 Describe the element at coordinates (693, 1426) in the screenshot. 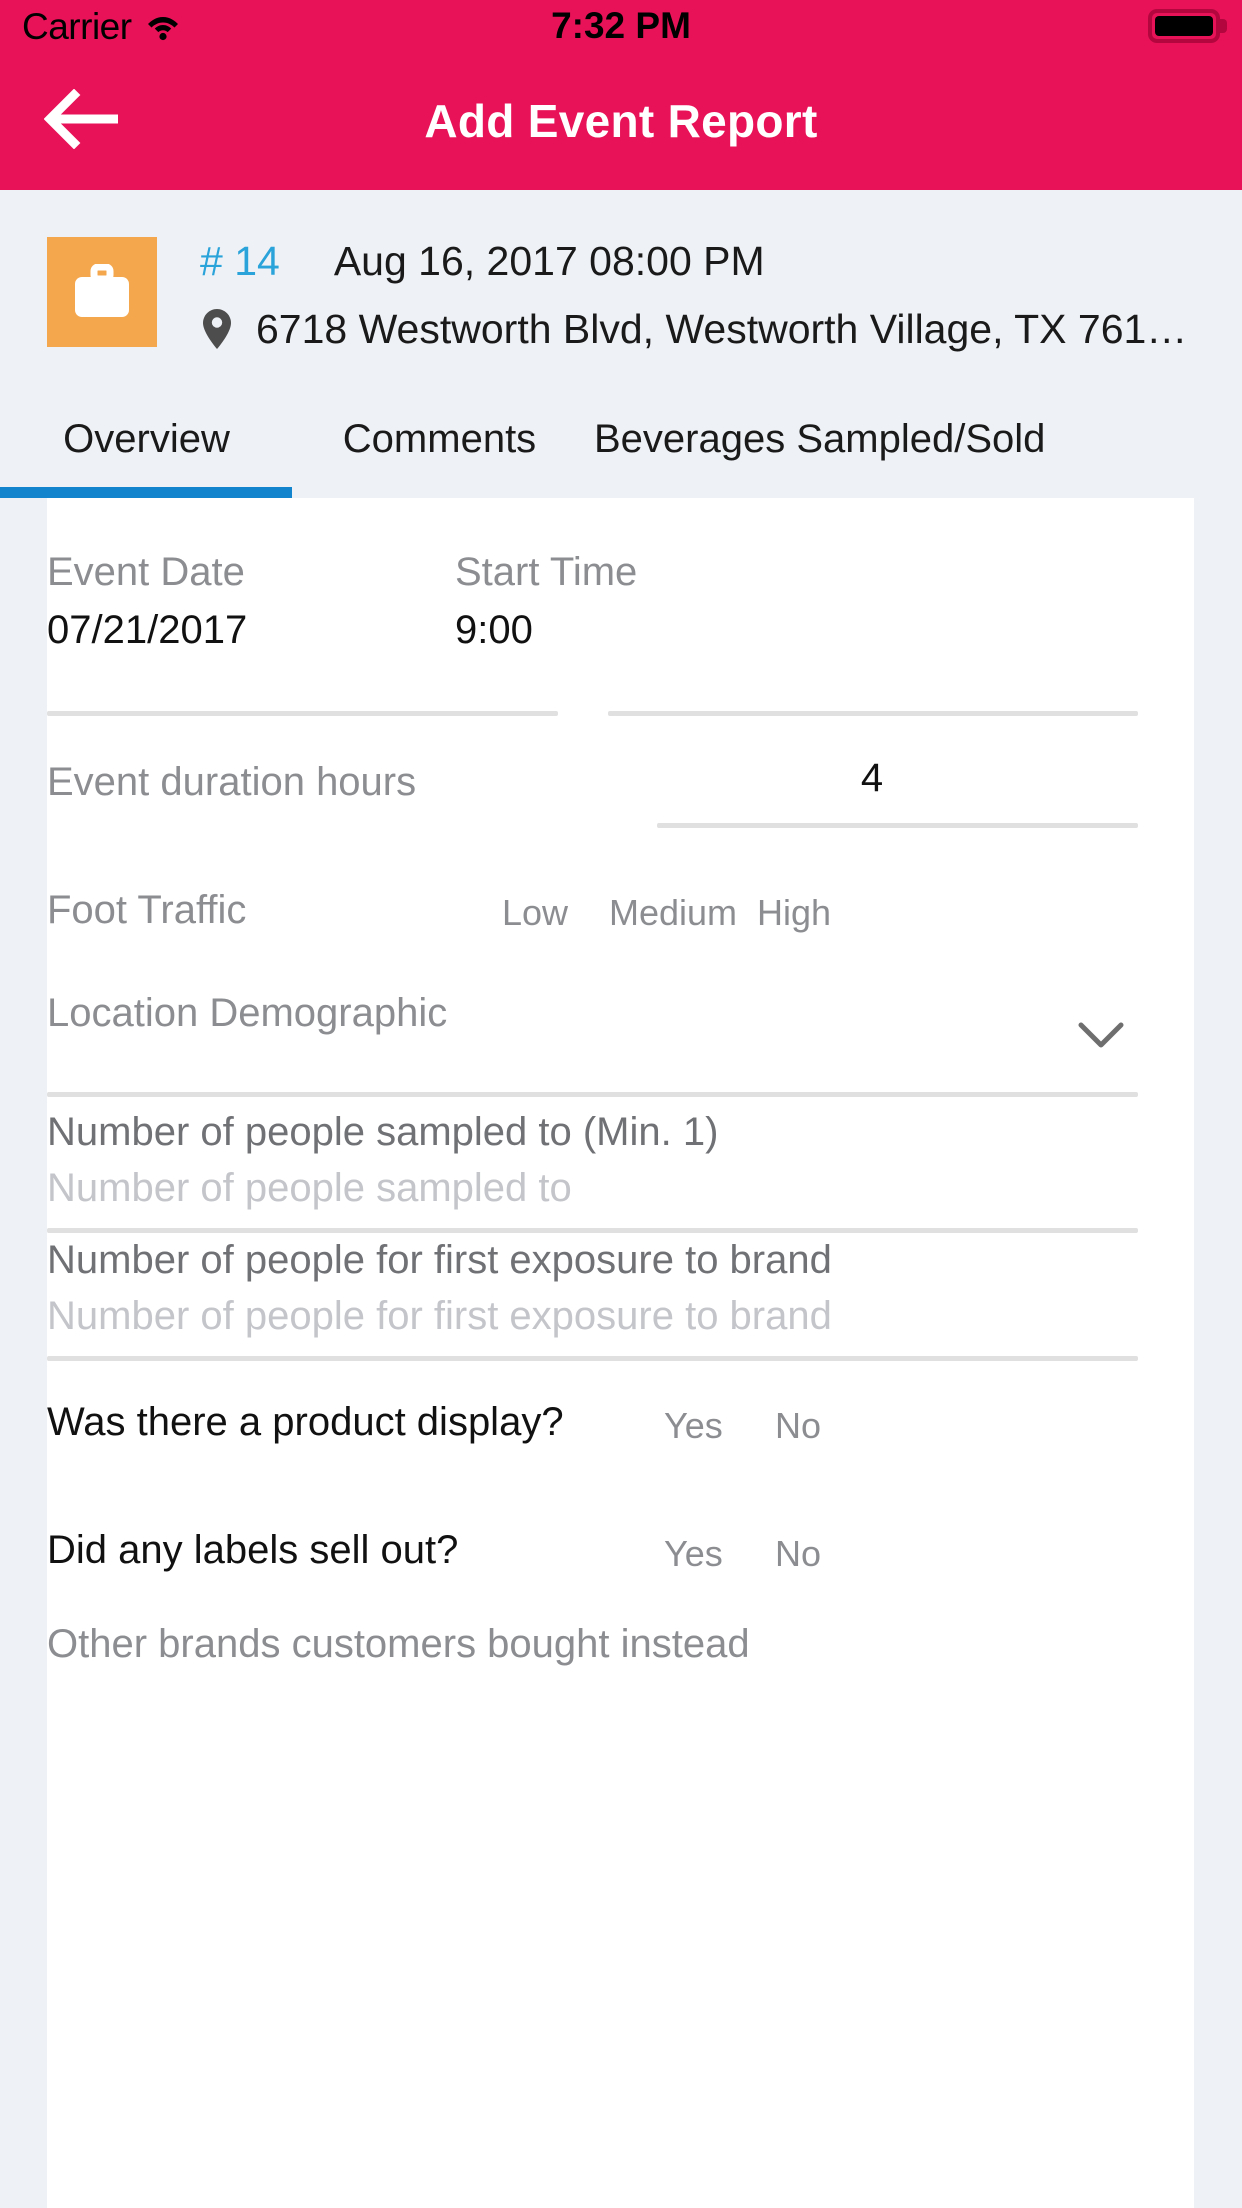

I see `product-display-option-yes: Yes` at that location.